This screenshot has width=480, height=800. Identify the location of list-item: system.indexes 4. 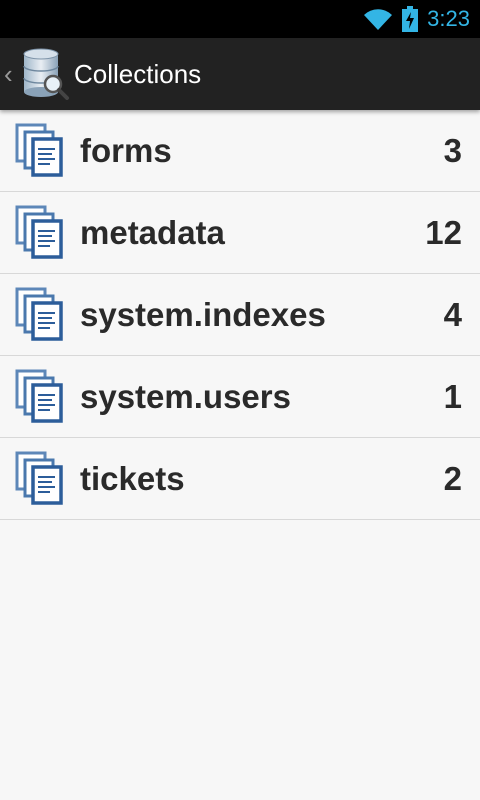
(240, 315).